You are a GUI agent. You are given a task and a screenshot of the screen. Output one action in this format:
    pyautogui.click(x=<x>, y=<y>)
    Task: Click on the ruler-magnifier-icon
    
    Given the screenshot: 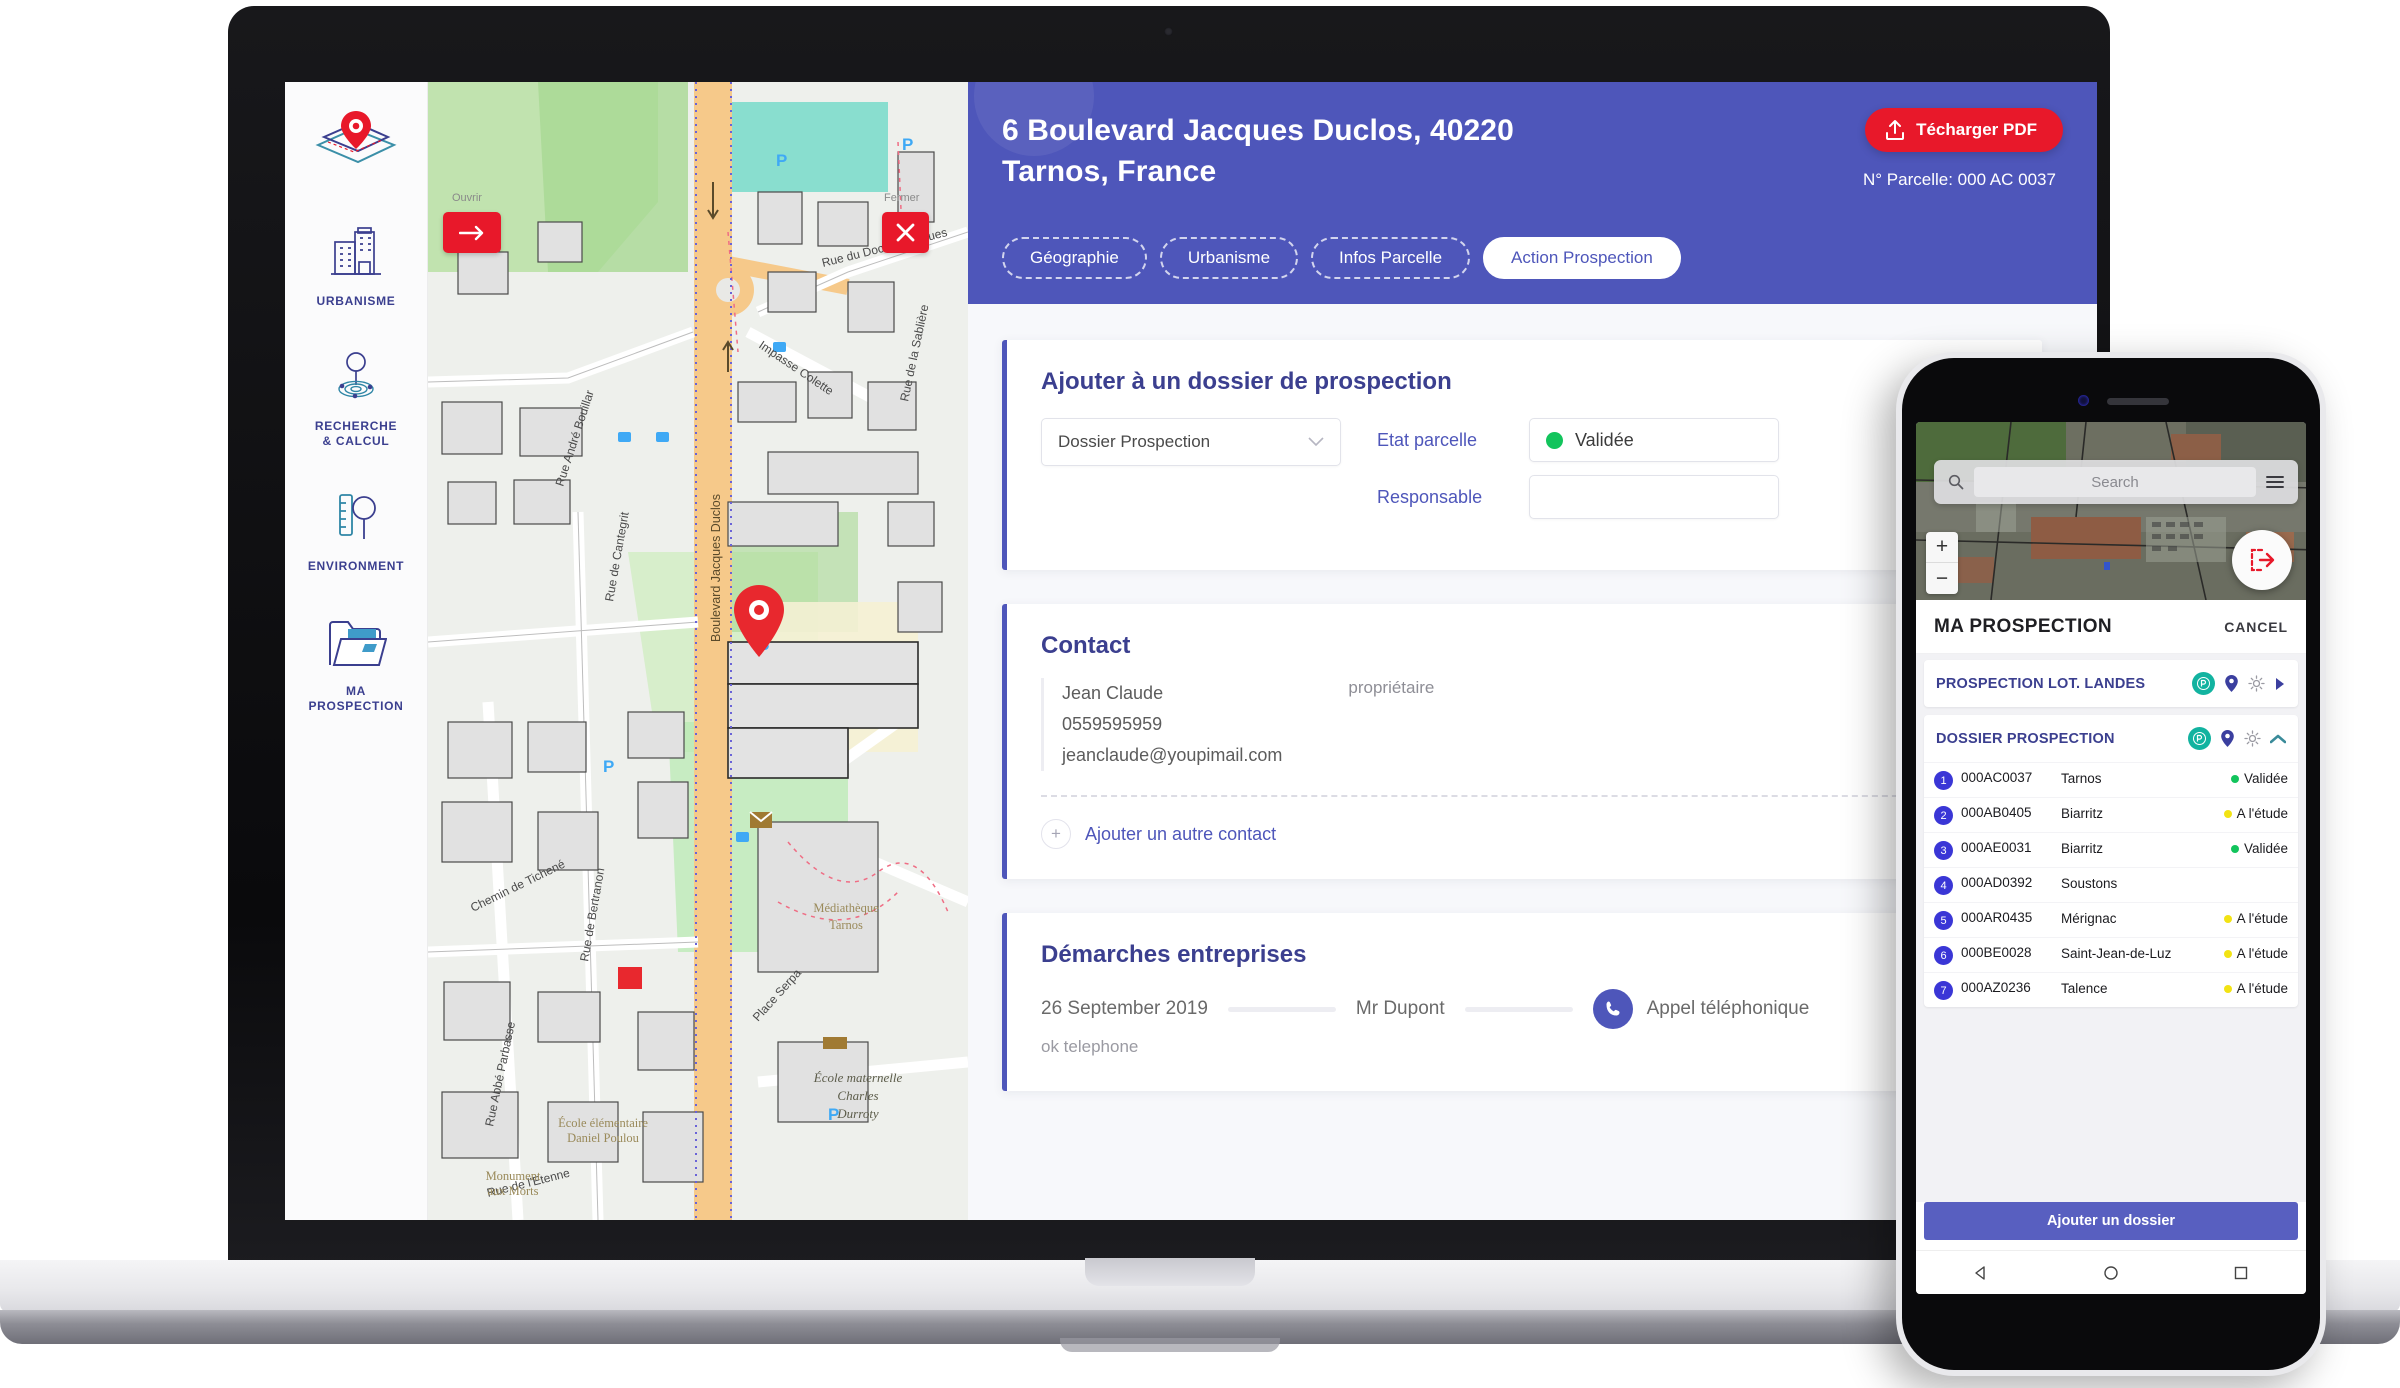 What is the action you would take?
    pyautogui.click(x=356, y=519)
    